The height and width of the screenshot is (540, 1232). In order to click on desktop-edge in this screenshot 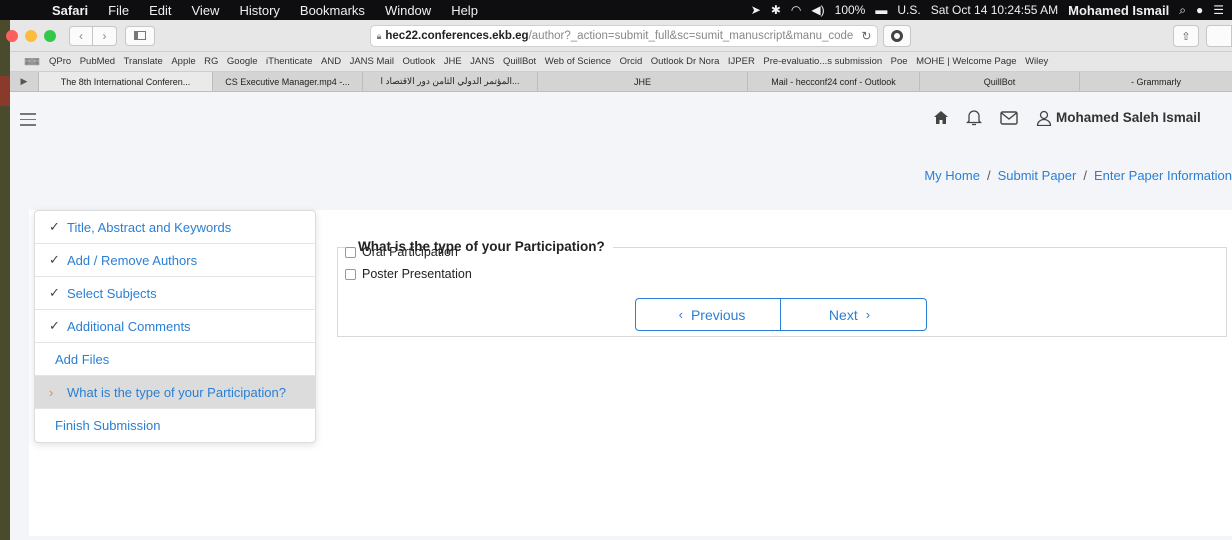, I will do `click(5, 270)`.